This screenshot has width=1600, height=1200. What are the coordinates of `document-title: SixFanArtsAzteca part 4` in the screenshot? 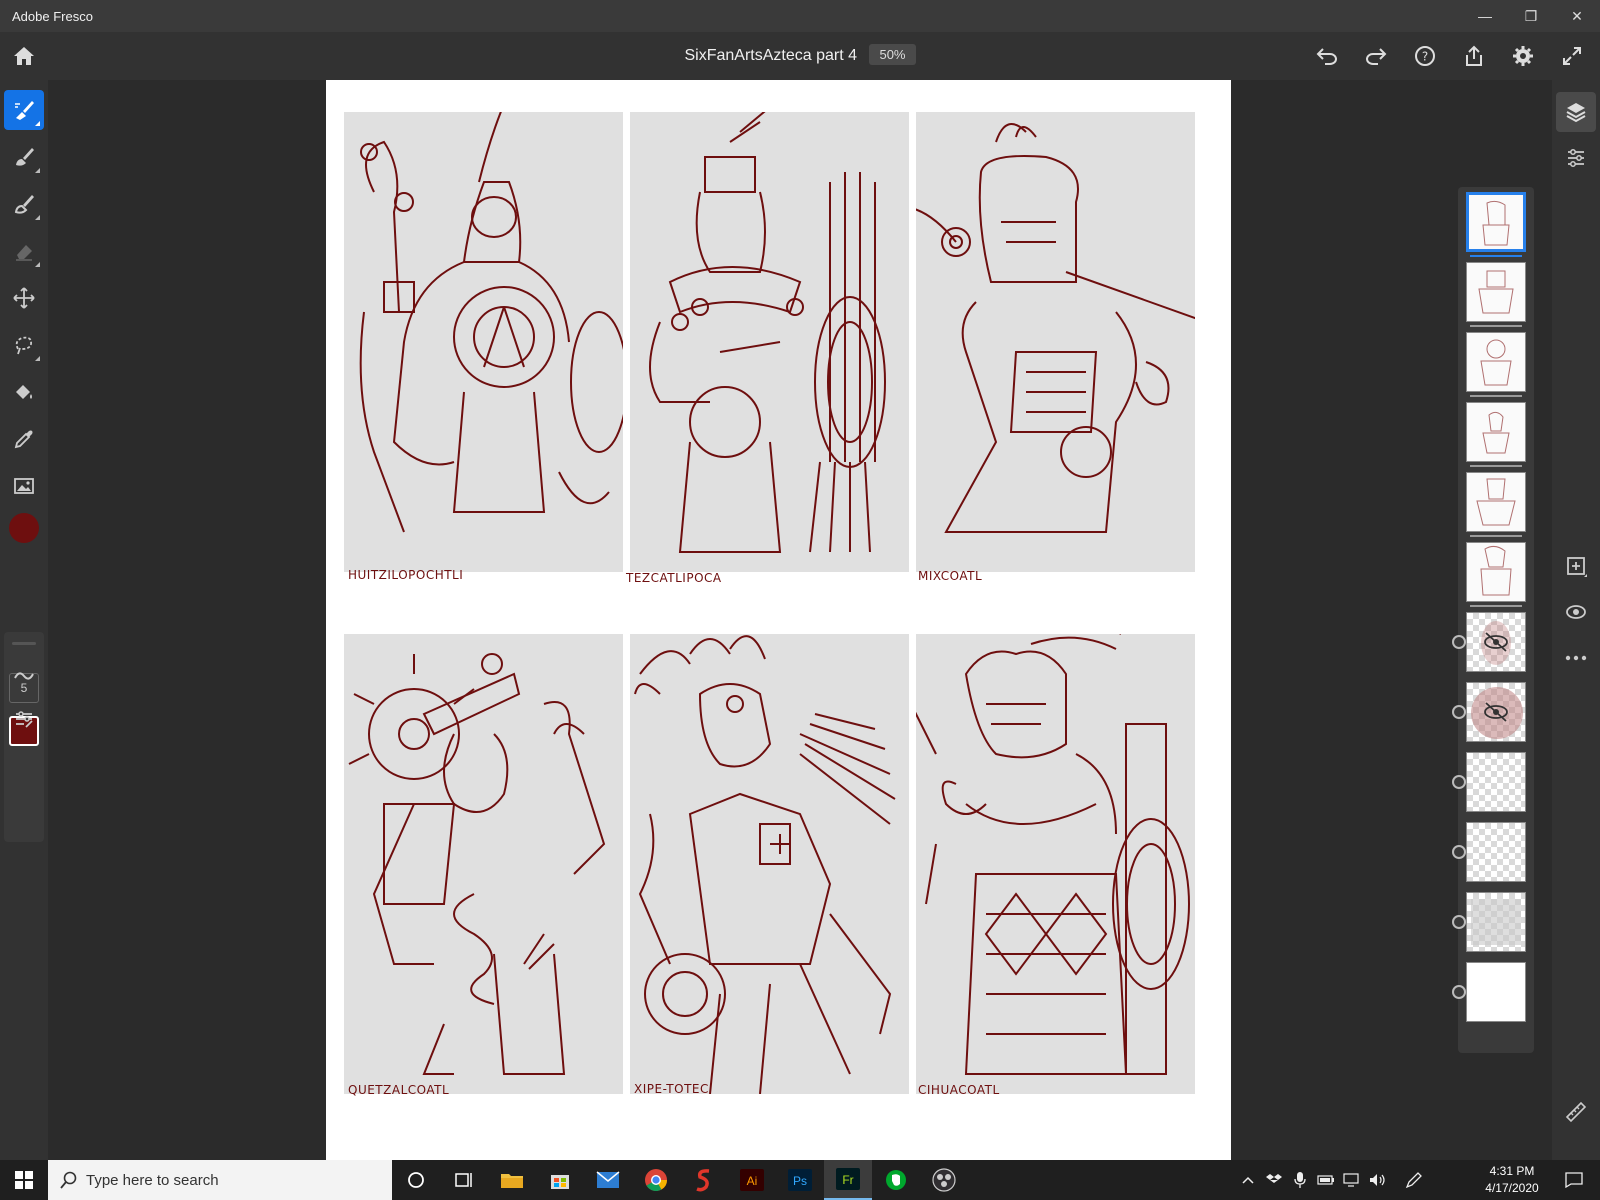 It's located at (771, 55).